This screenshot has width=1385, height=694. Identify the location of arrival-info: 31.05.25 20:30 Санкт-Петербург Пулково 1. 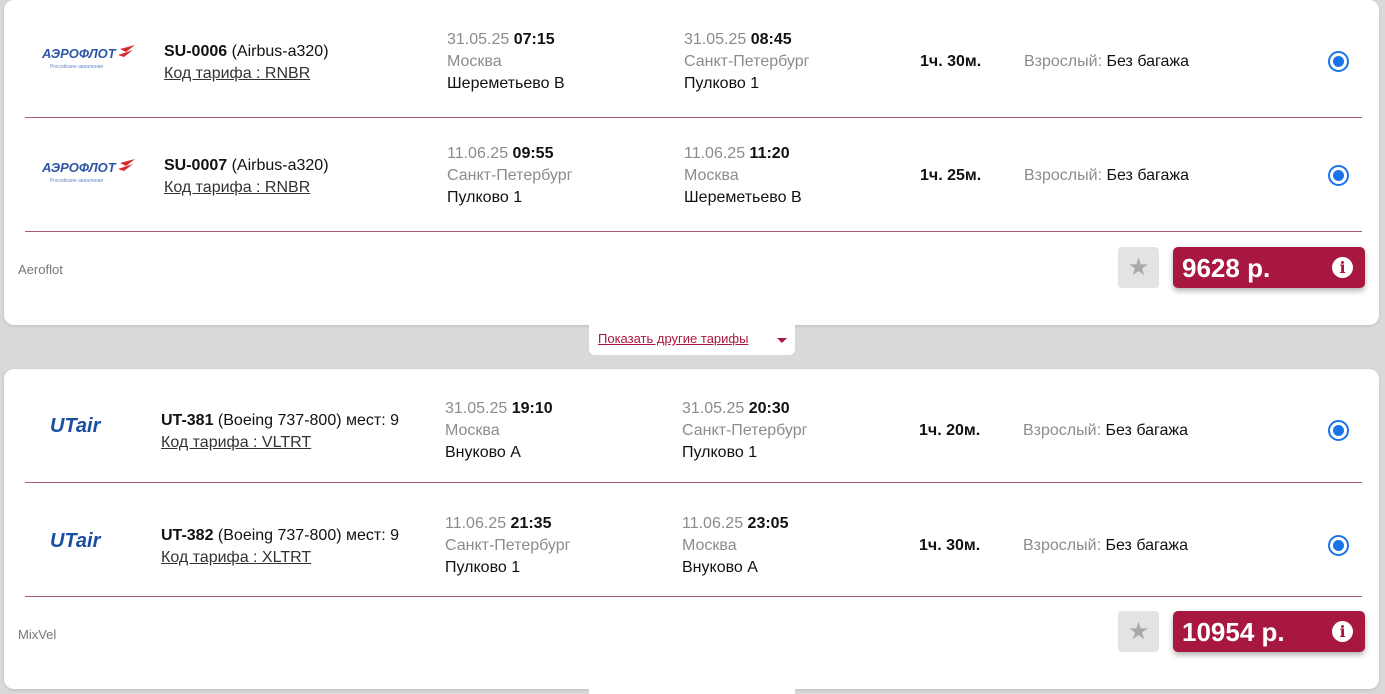
(744, 431).